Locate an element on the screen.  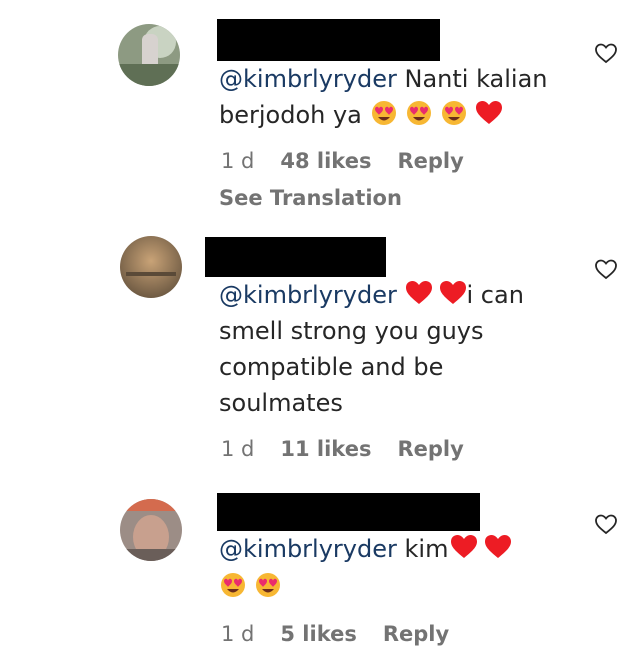
comment-text-line: kim is located at coordinates (426, 549).